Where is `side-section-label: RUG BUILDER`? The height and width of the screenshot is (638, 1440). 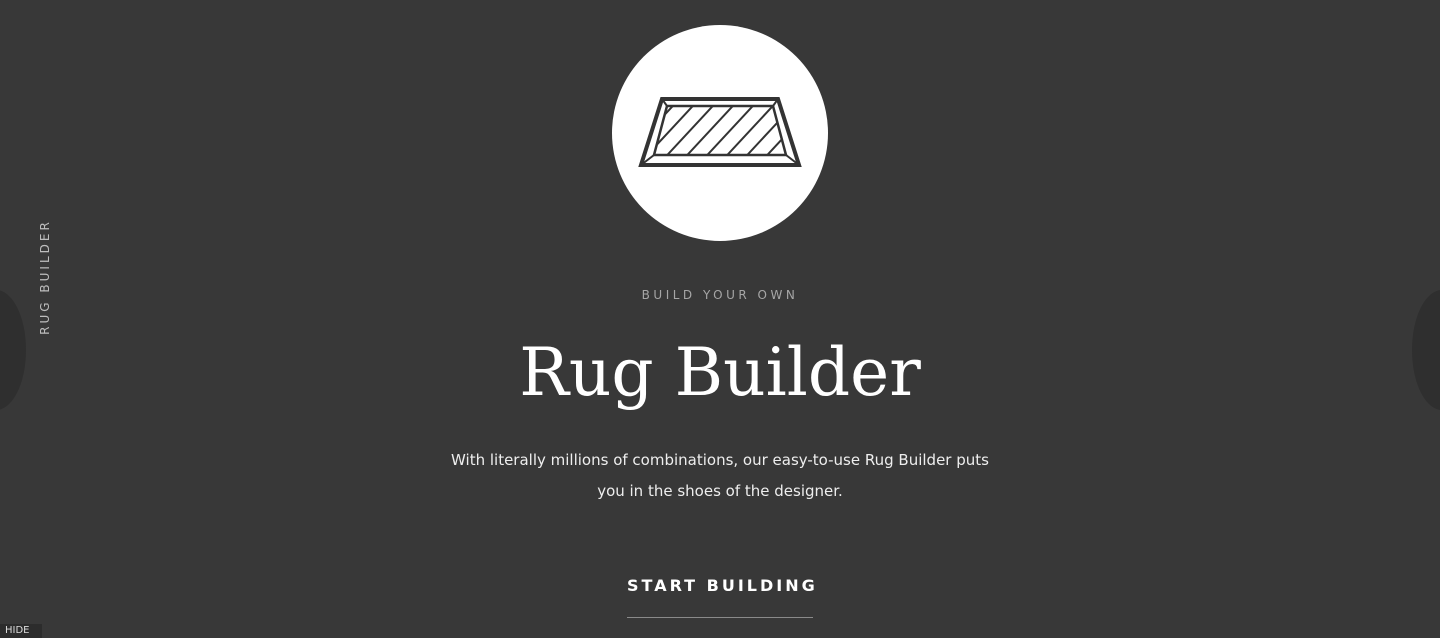
side-section-label: RUG BUILDER is located at coordinates (45, 277).